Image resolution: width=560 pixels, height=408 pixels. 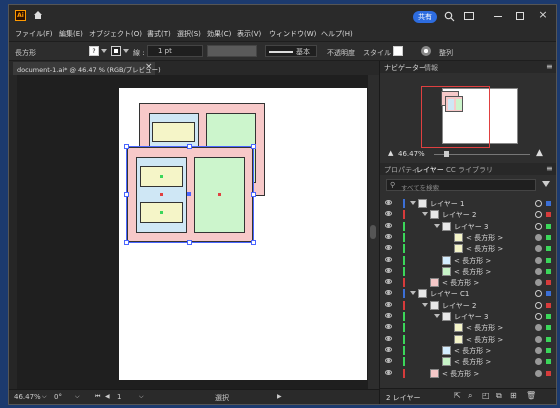 I want to click on delete-layer-icon: 🗑, so click(x=531, y=395).